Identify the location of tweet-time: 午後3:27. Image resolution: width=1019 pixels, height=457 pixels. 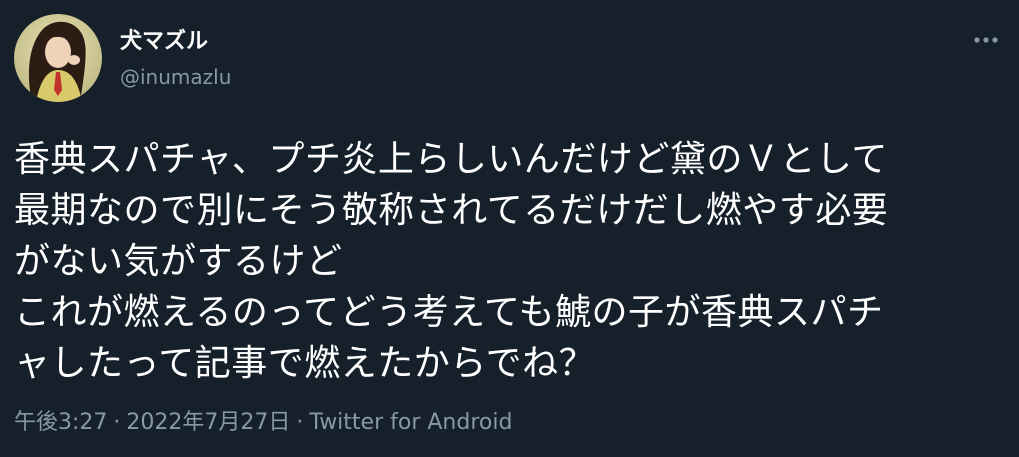
(60, 423).